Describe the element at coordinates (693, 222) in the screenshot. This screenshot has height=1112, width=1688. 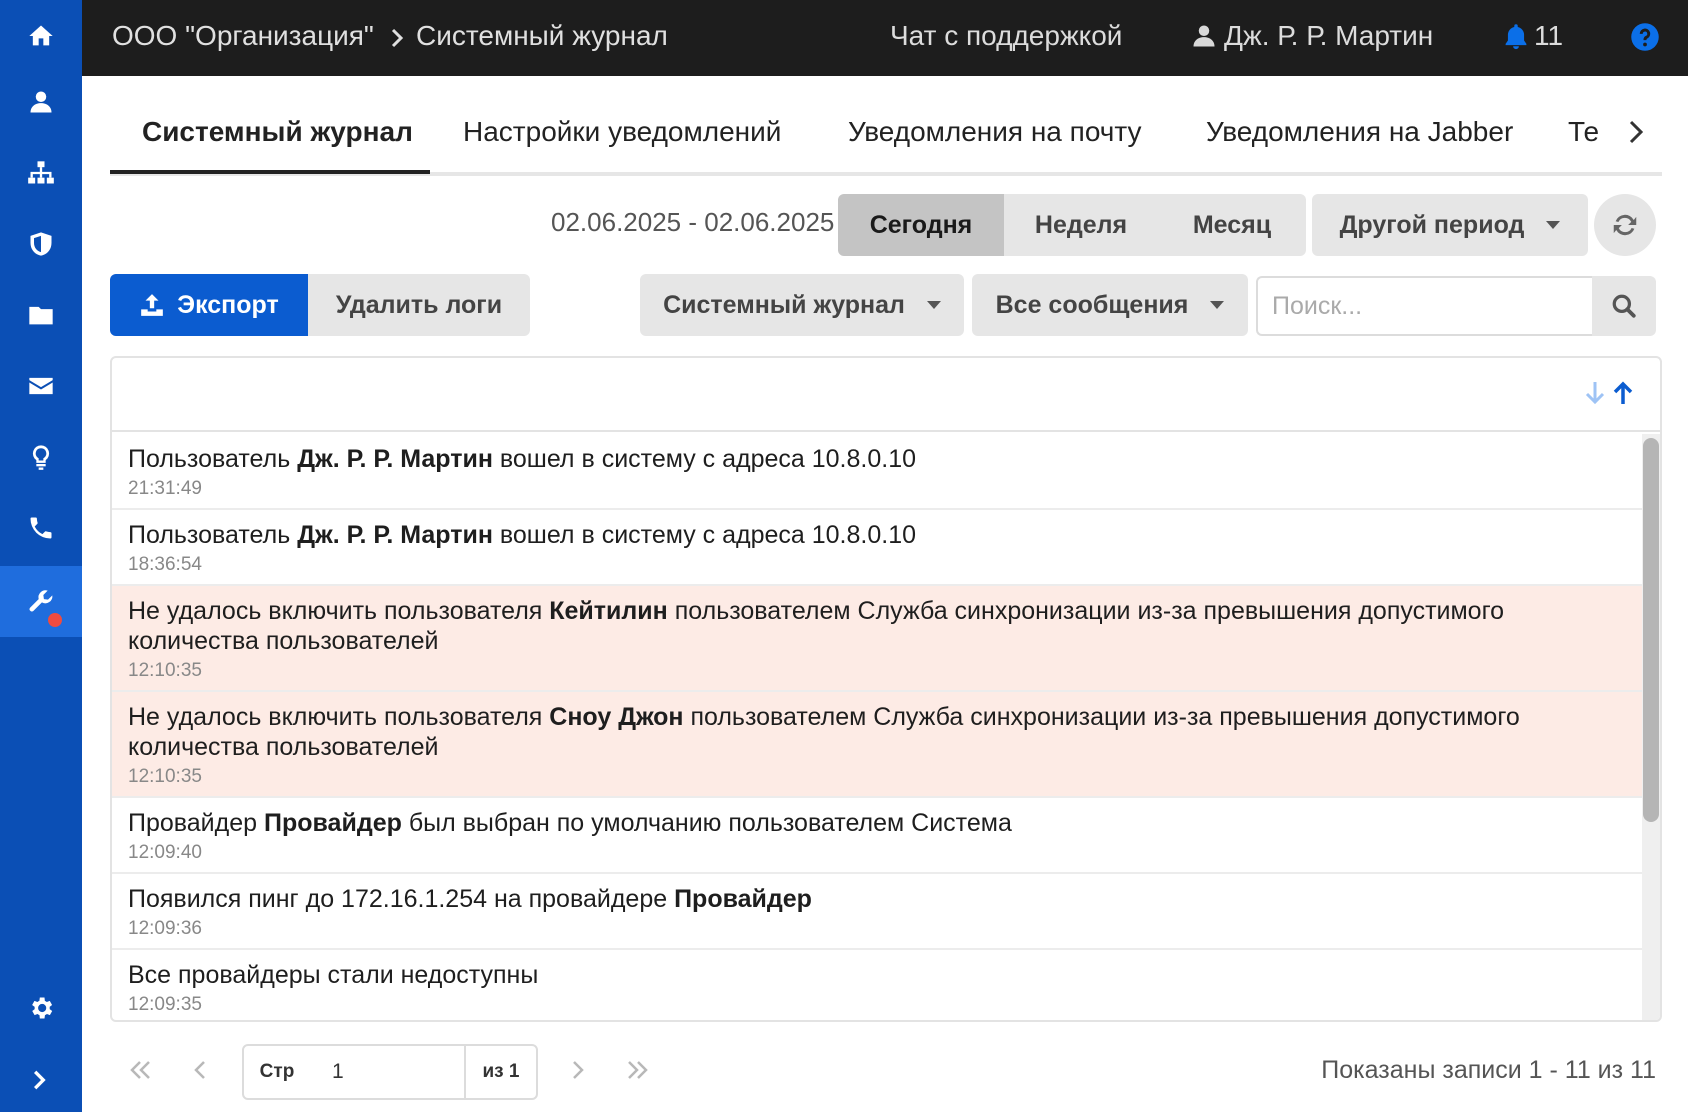
I see `date-range: 02.06.2025 - 02.06.2025` at that location.